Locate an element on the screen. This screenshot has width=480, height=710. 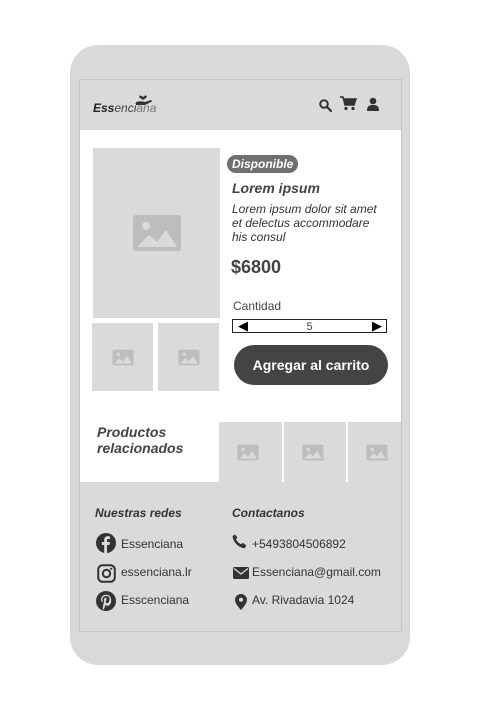
email-text: Essenciana@gmail.com is located at coordinates (316, 572).